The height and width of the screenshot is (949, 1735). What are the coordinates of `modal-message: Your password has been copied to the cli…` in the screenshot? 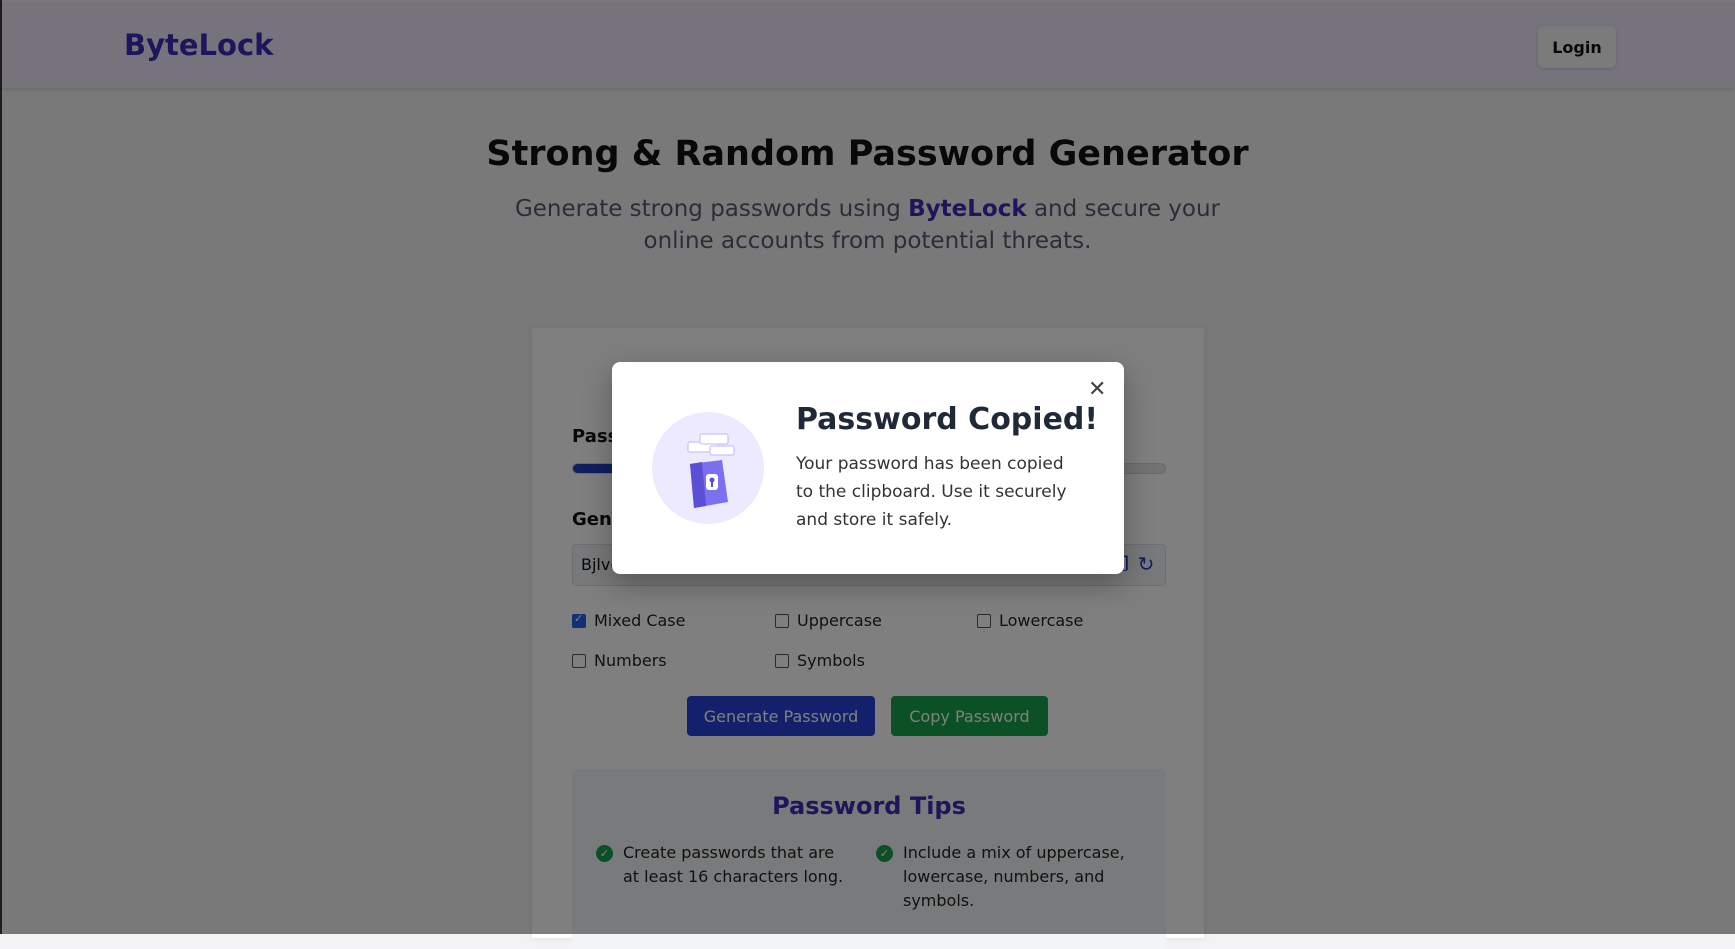 It's located at (931, 492).